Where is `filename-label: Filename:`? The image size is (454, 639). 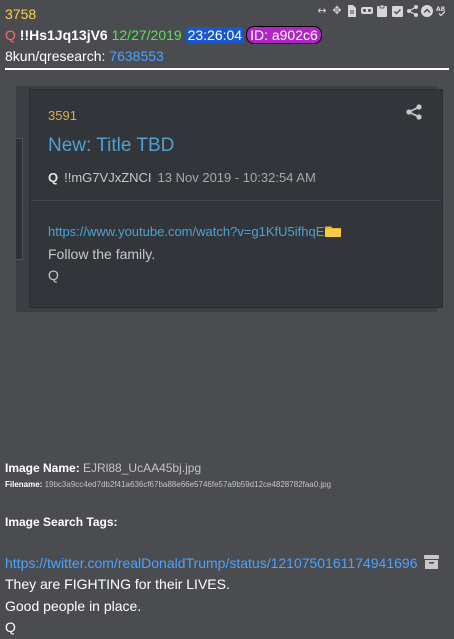 filename-label: Filename: is located at coordinates (24, 484).